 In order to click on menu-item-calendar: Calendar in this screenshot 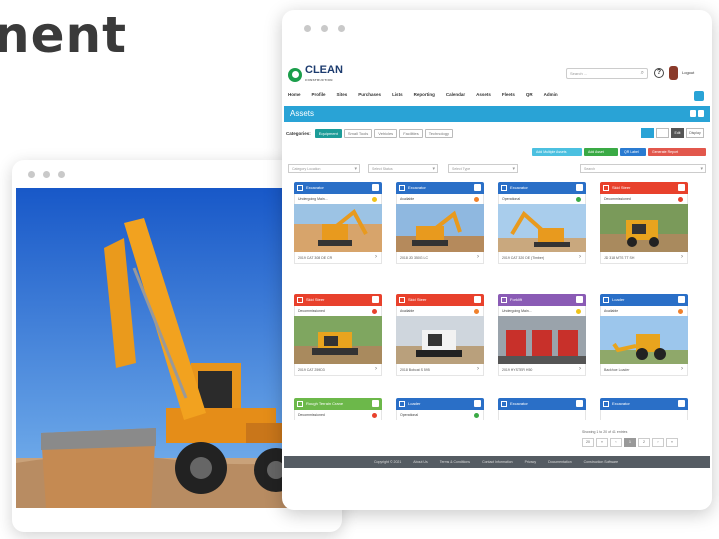, I will do `click(455, 97)`.